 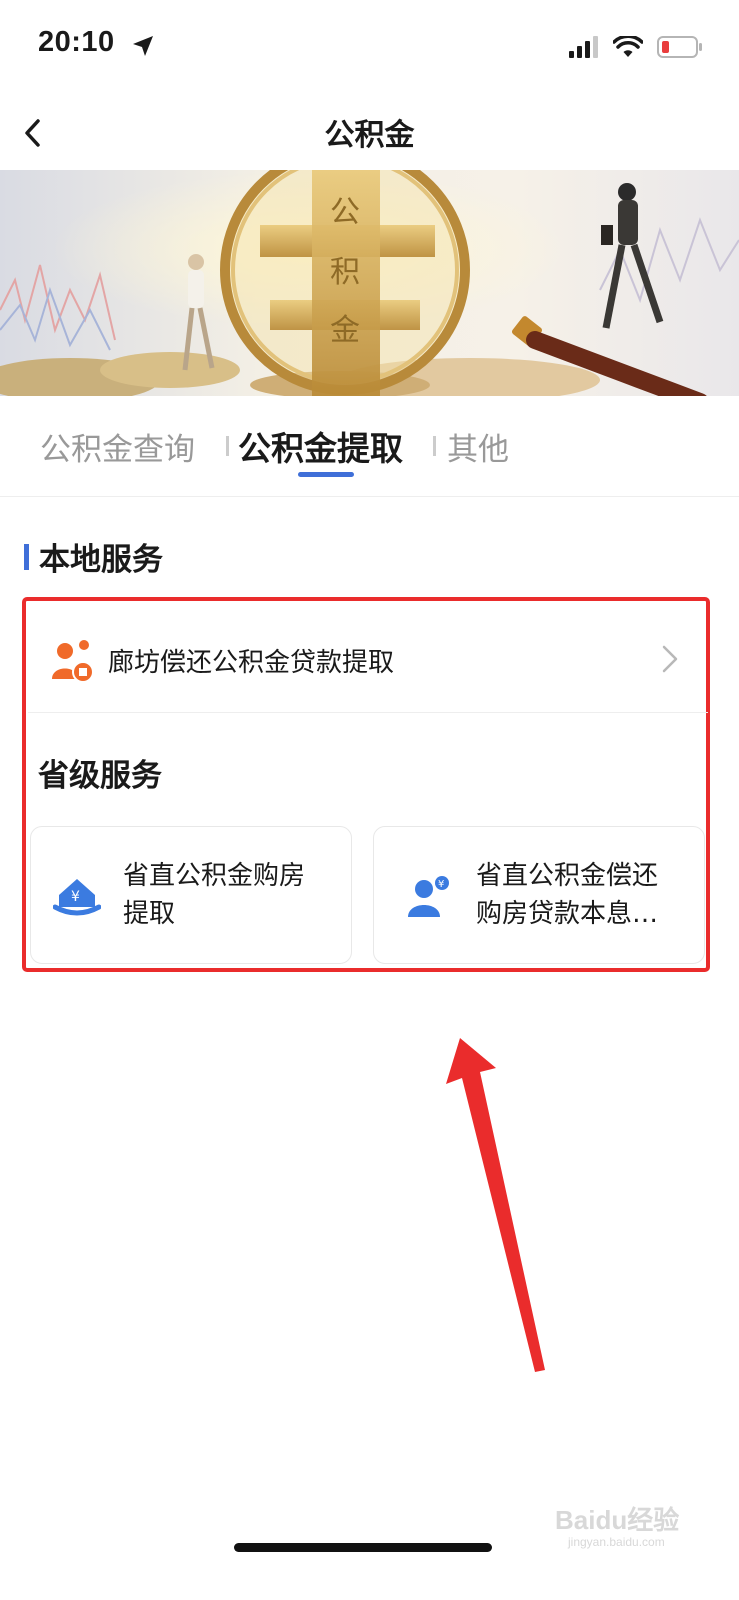 I want to click on watermark-url: jingyan.baidu.com, so click(x=616, y=1542).